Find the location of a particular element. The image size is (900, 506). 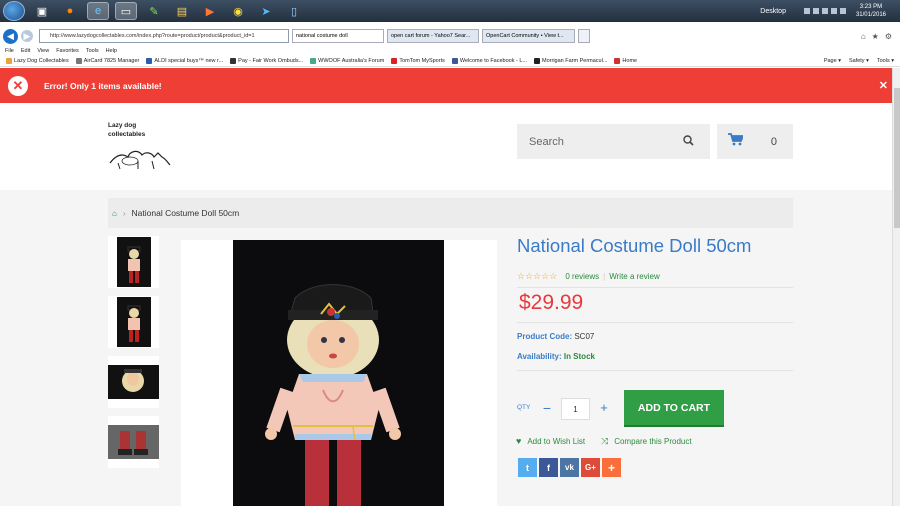

qty-decrease-button: − is located at coordinates (547, 408).